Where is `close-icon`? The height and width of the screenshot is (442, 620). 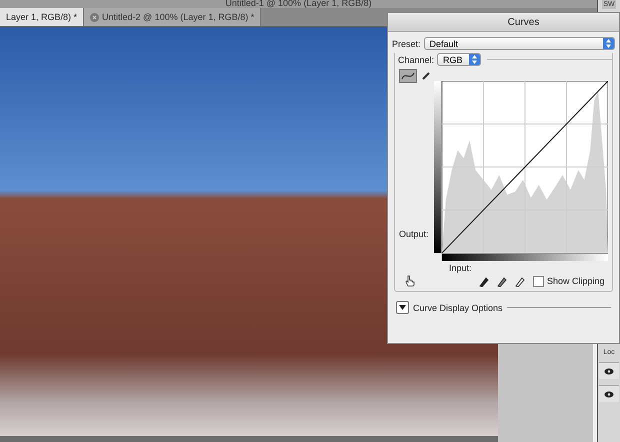
close-icon is located at coordinates (95, 17).